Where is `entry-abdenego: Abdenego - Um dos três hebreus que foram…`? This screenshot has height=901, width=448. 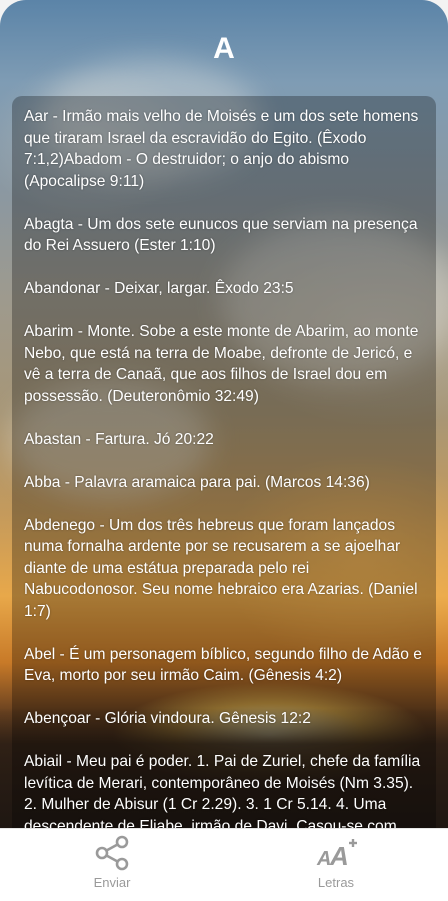 entry-abdenego: Abdenego - Um dos três hebreus que foram… is located at coordinates (221, 568).